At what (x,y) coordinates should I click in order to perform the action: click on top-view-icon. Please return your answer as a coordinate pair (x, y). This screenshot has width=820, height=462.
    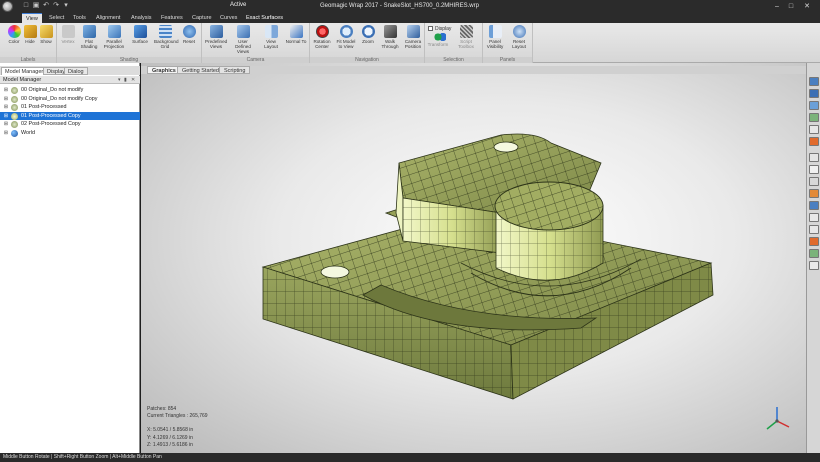
    Looking at the image, I should click on (814, 117).